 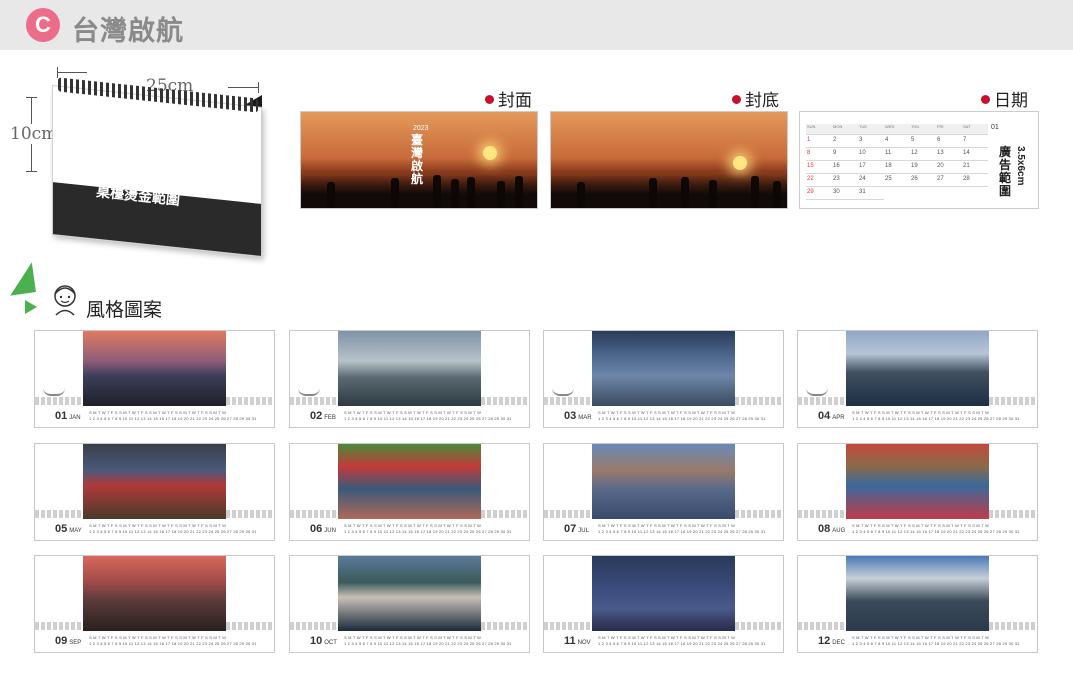 I want to click on date-cell: 19, so click(x=923, y=168).